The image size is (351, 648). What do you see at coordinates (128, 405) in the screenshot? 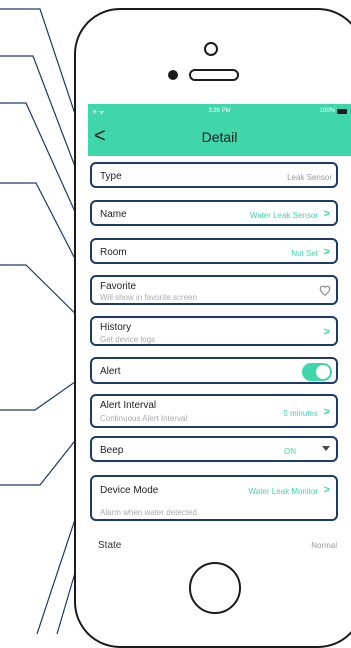
I see `alert-interval-label: Alert Interval` at bounding box center [128, 405].